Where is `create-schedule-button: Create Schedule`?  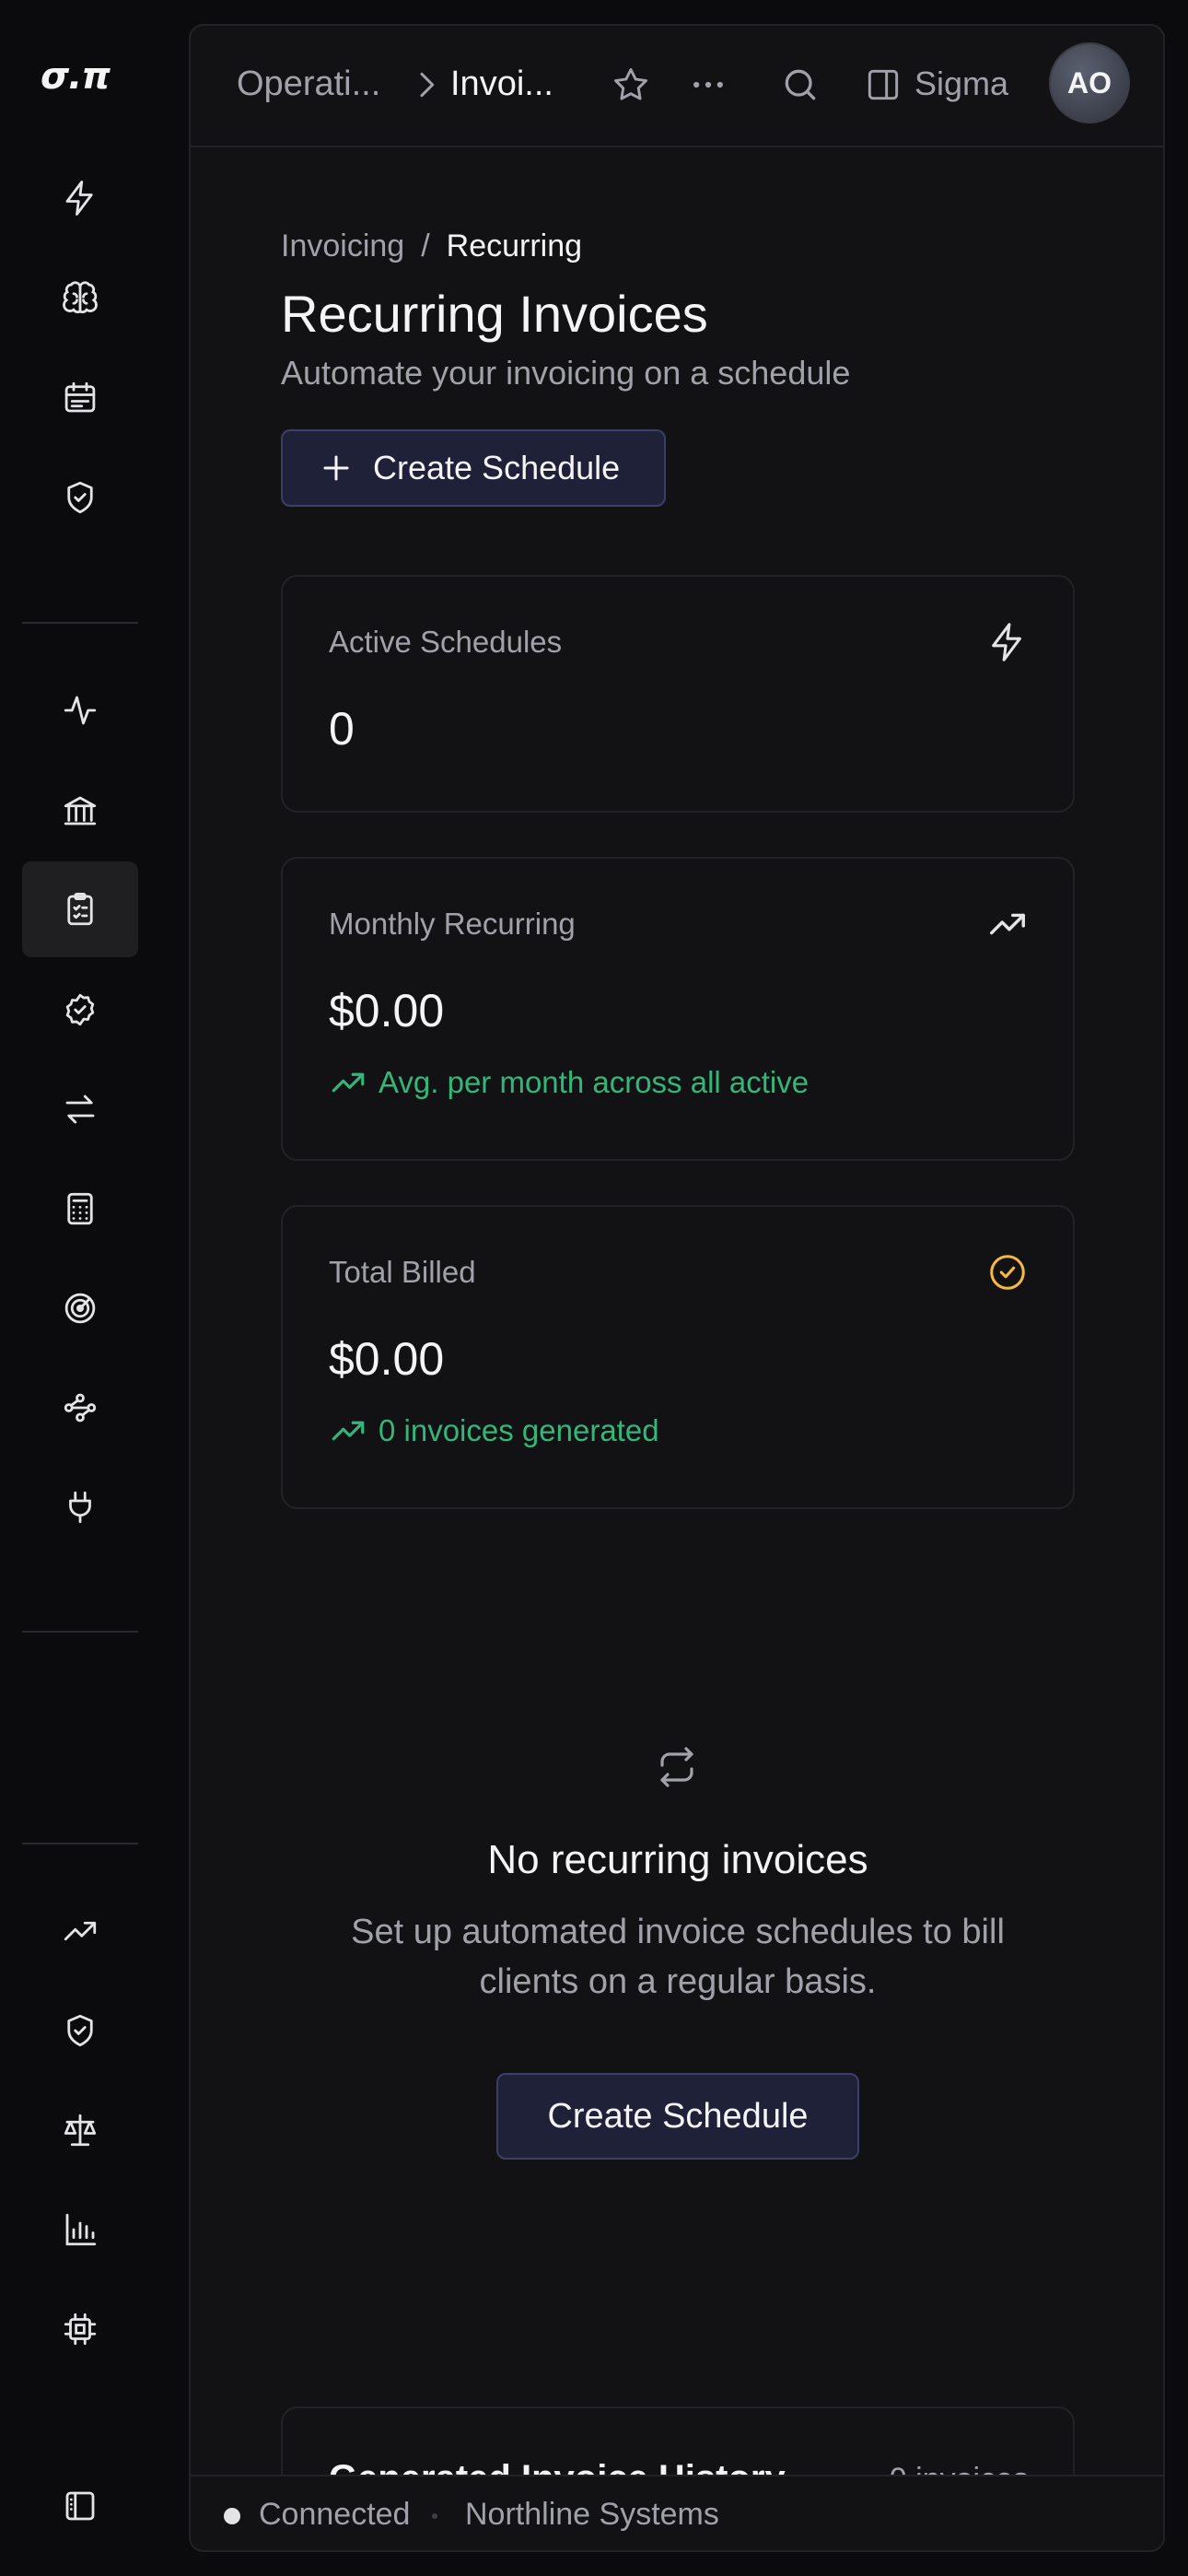 create-schedule-button: Create Schedule is located at coordinates (473, 468).